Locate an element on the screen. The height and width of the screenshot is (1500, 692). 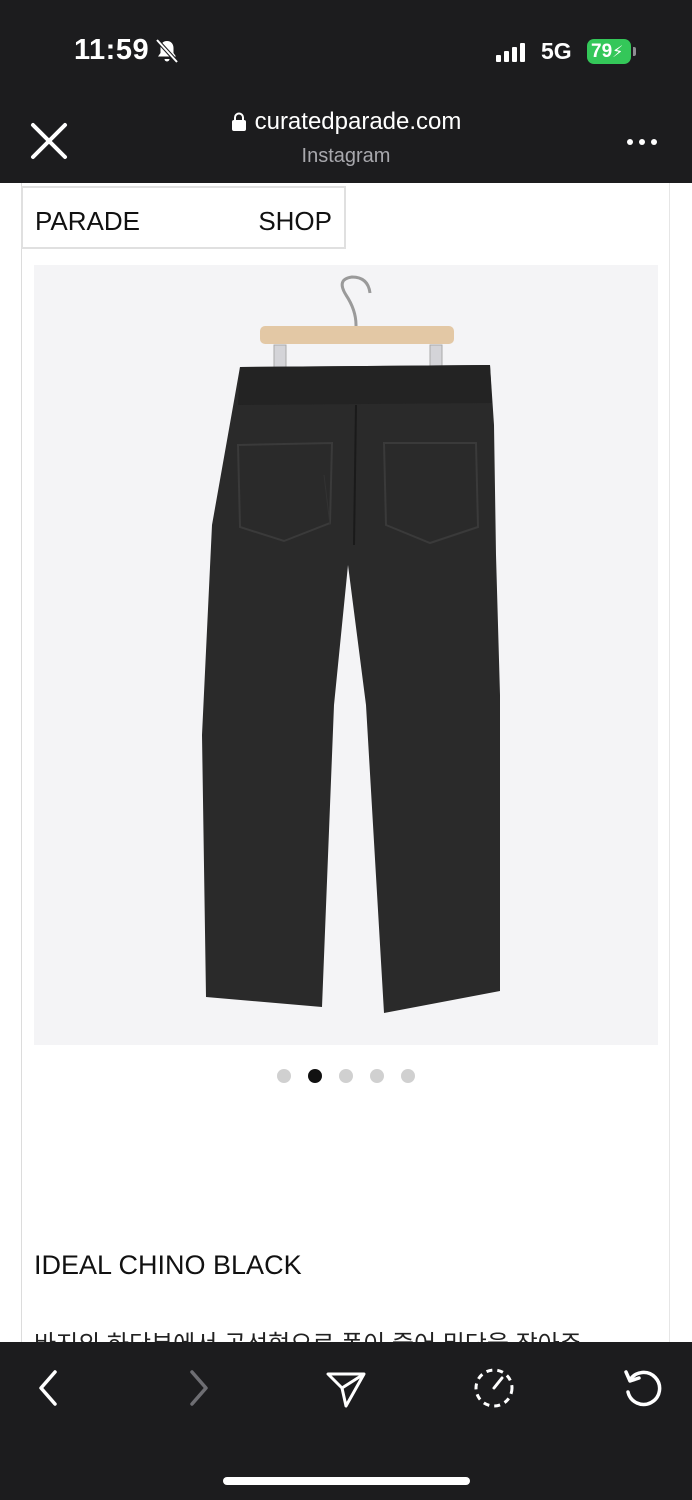
page-border-left is located at coordinates (21, 762).